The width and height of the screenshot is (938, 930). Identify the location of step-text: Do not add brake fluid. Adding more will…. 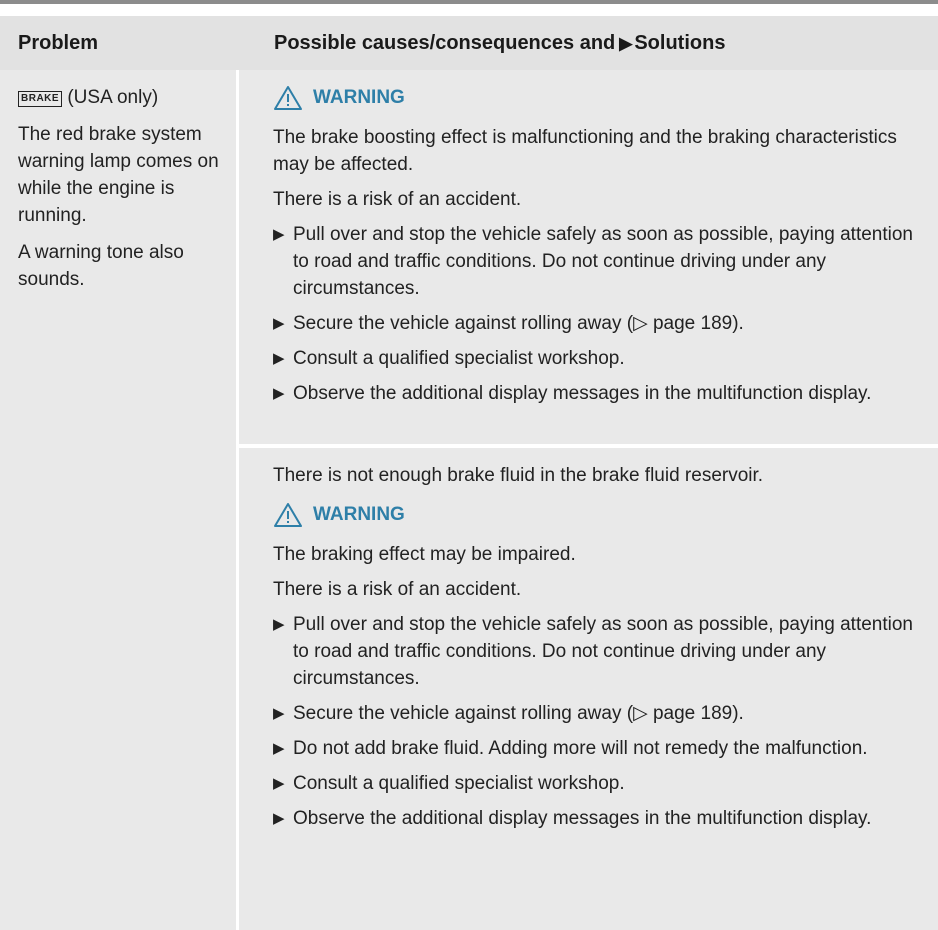
(580, 748).